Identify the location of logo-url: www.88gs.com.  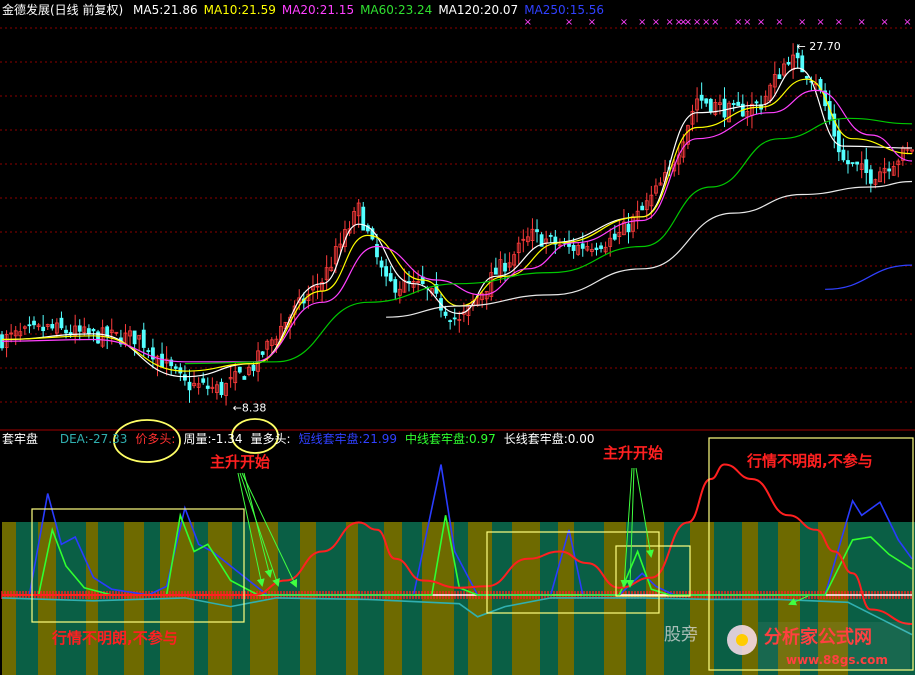
(837, 660).